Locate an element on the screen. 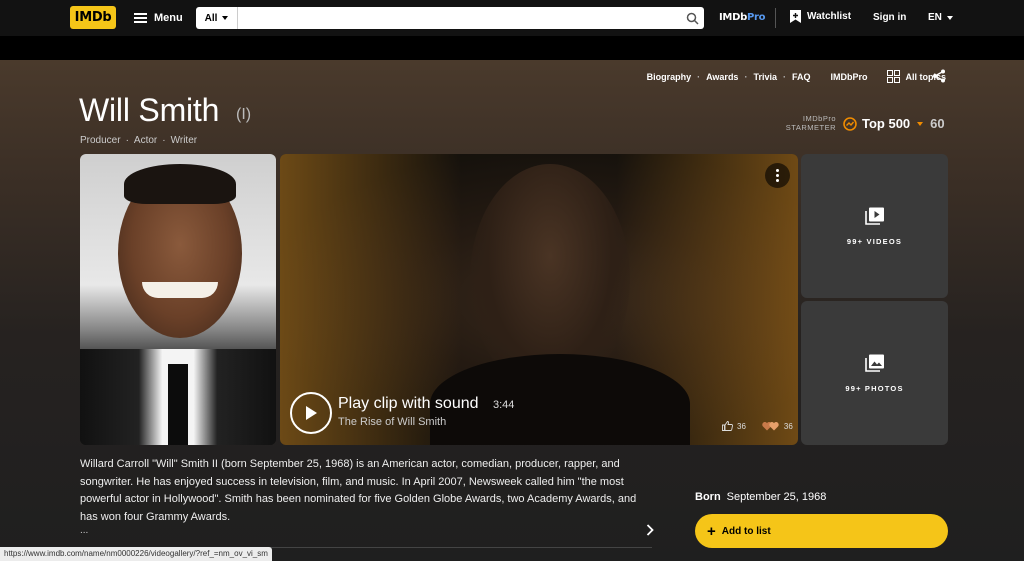 This screenshot has width=1024, height=561. search-category-label: All is located at coordinates (211, 18).